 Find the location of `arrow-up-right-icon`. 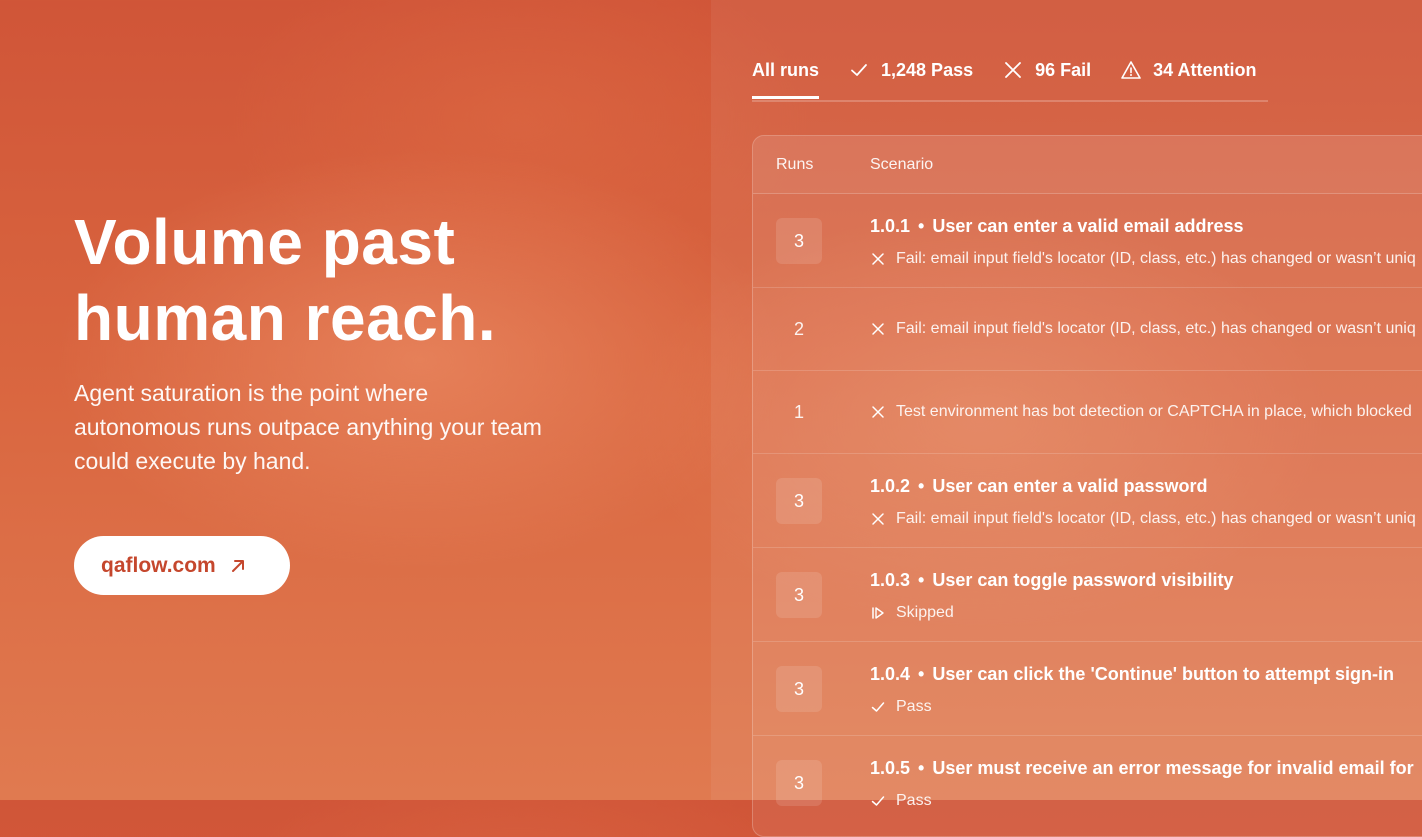

arrow-up-right-icon is located at coordinates (238, 566).